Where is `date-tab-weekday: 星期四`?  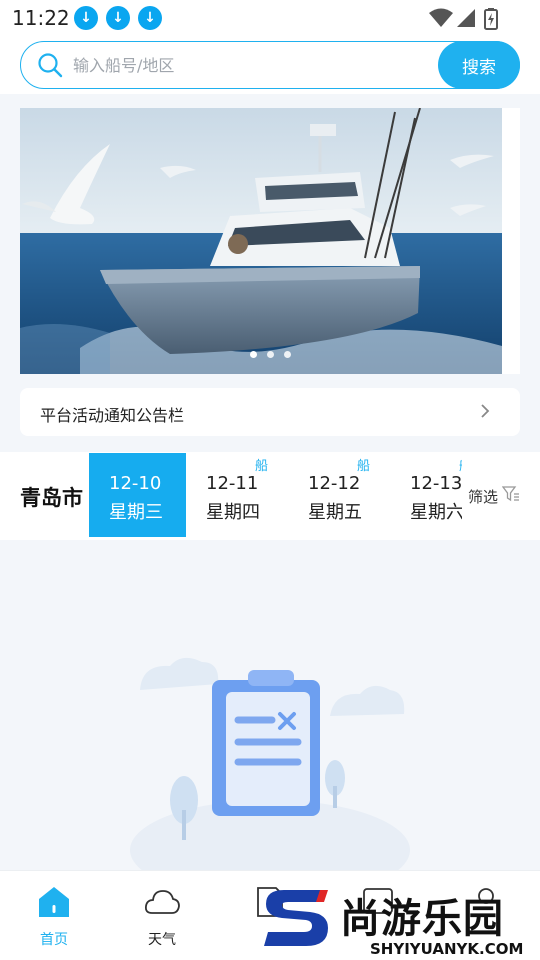 date-tab-weekday: 星期四 is located at coordinates (233, 512).